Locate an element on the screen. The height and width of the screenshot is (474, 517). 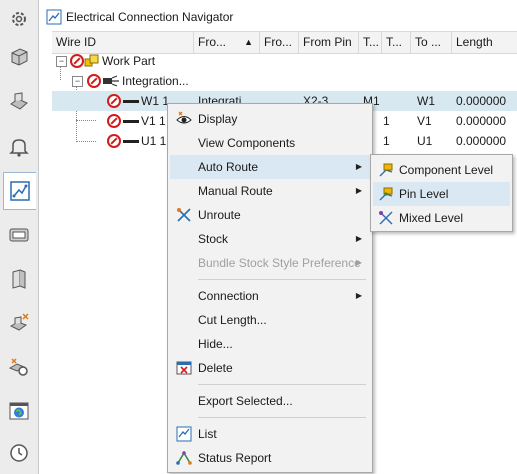
tree-node-label: Work Part is located at coordinates (129, 61).